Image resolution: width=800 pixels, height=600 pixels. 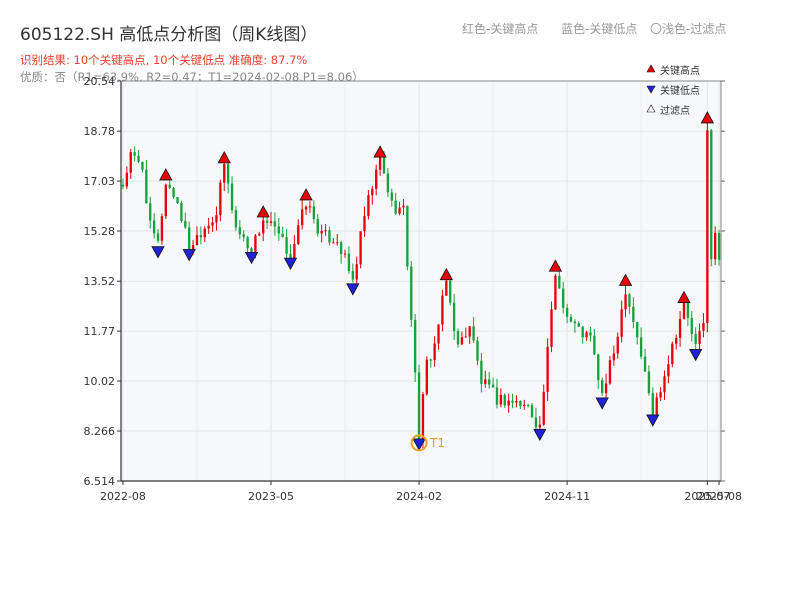 I want to click on x-tick-label: 2024-02, so click(x=419, y=496).